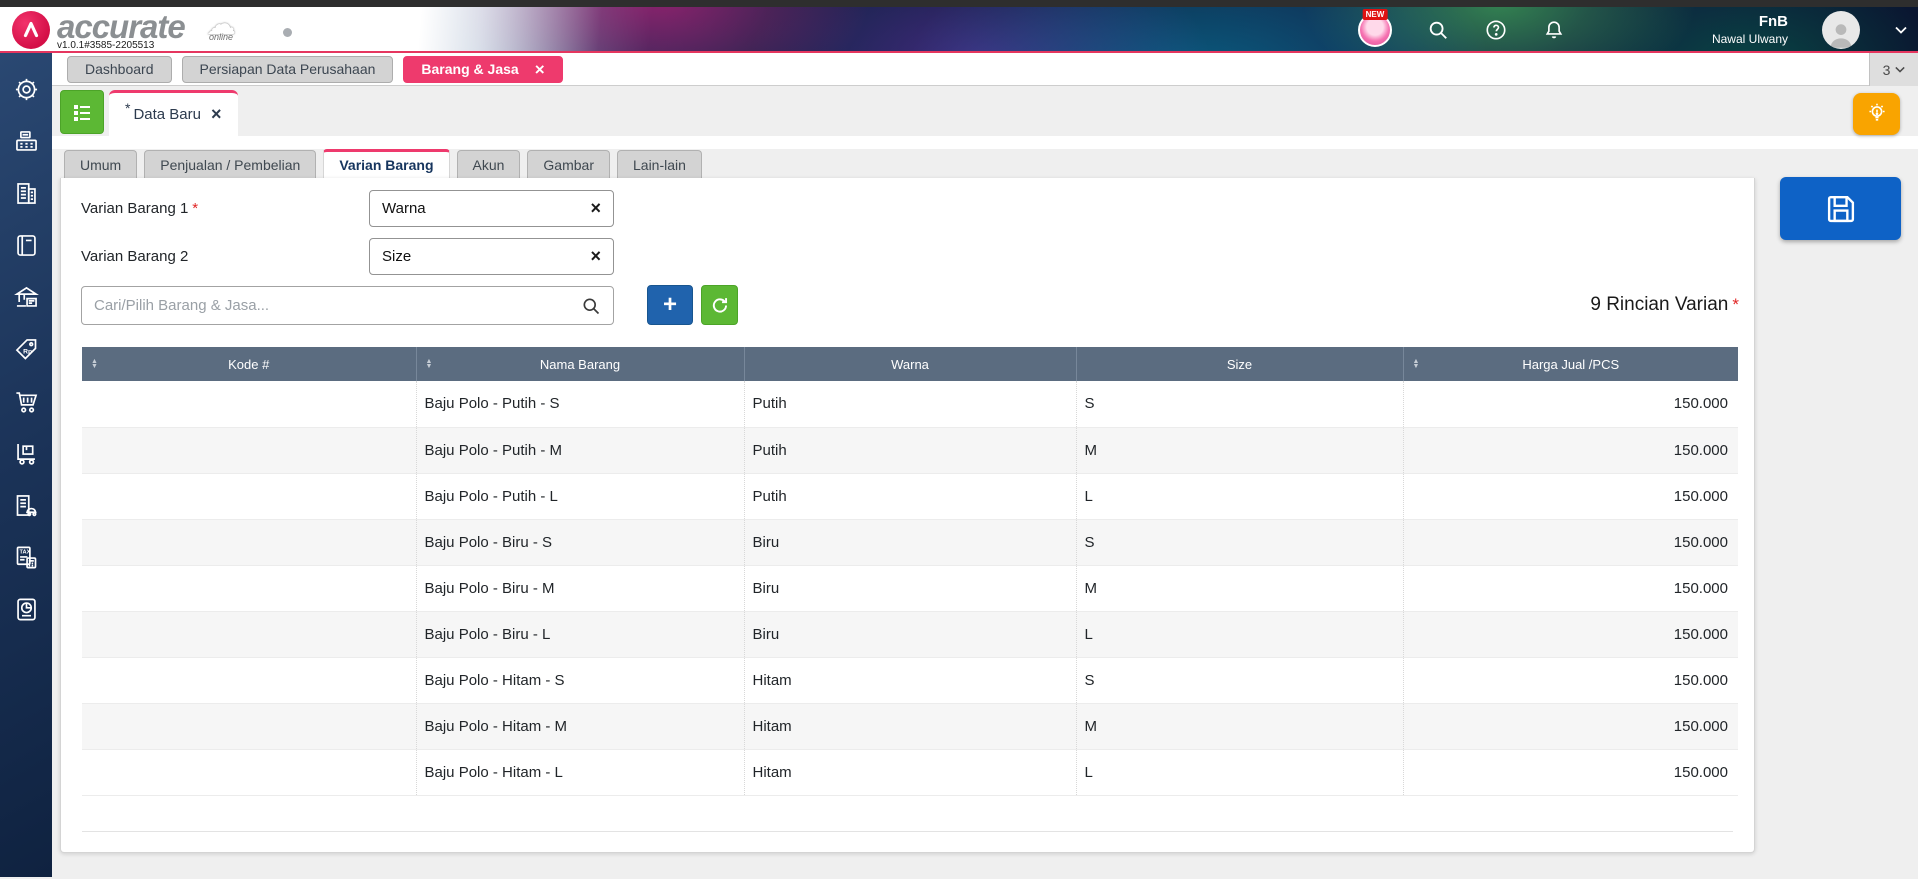 This screenshot has height=879, width=1918. I want to click on tab-lain-lain: Lain-lain, so click(659, 164).